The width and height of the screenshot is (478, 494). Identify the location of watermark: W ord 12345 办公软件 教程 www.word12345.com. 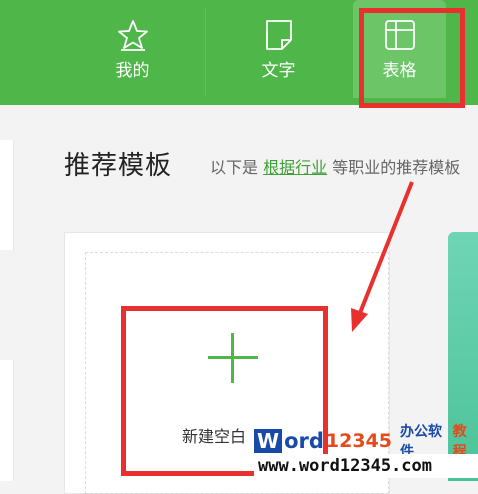
(366, 452).